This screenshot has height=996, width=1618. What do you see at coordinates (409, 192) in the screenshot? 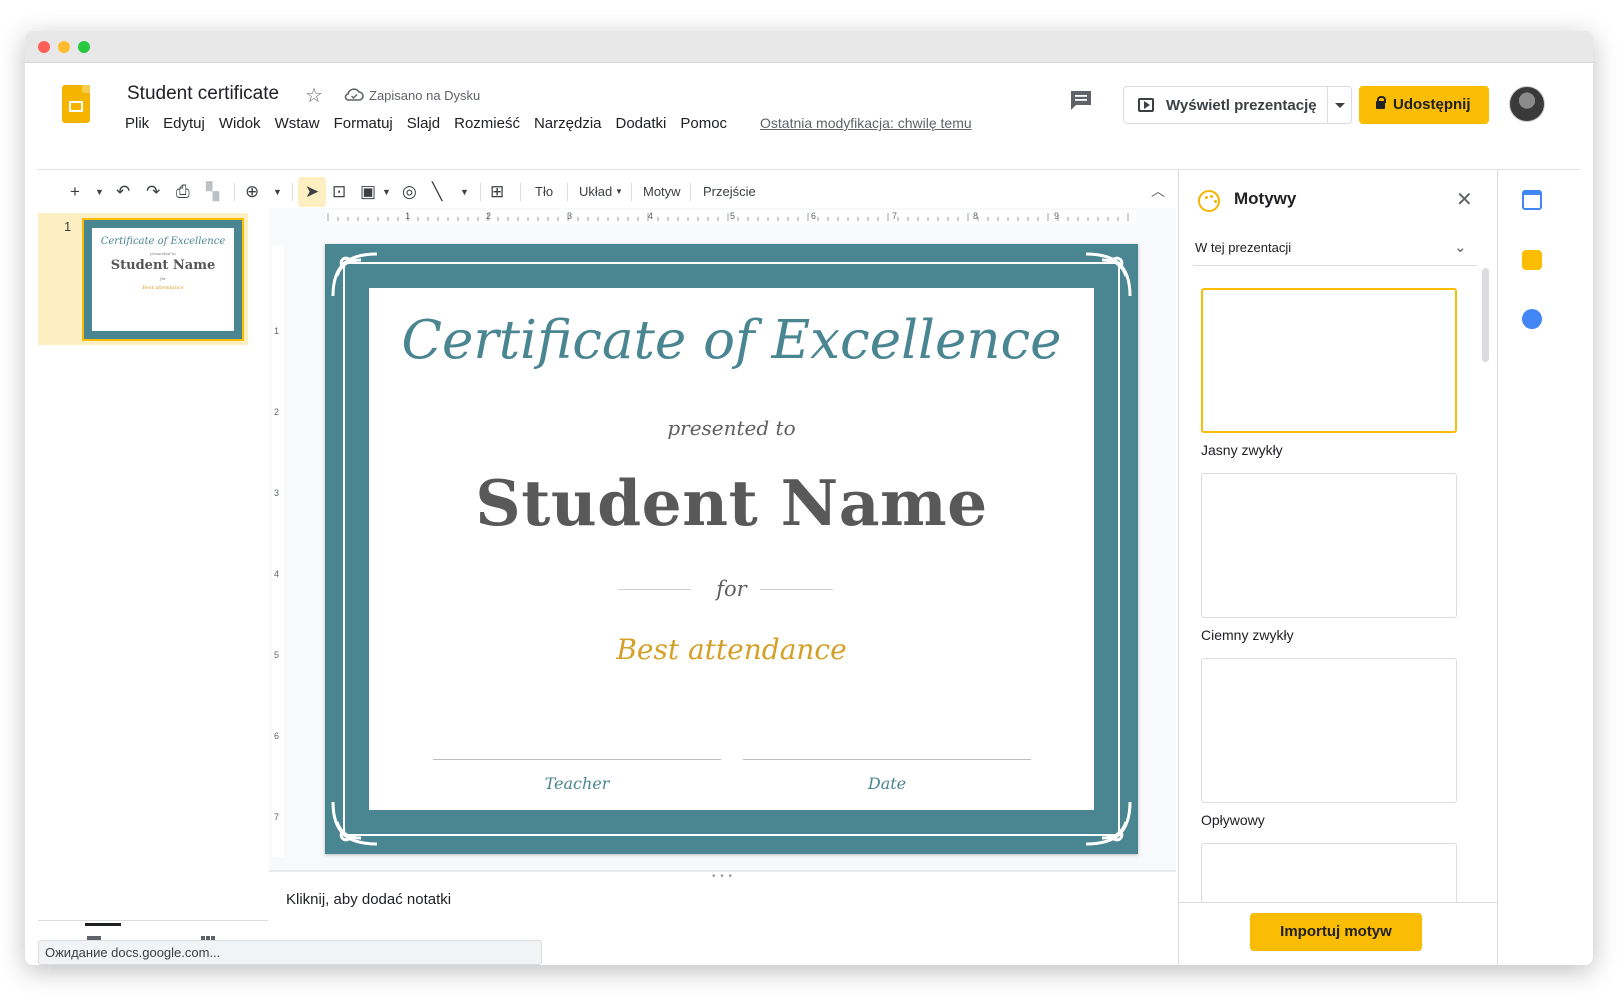
I see `shape-icon: ◎` at bounding box center [409, 192].